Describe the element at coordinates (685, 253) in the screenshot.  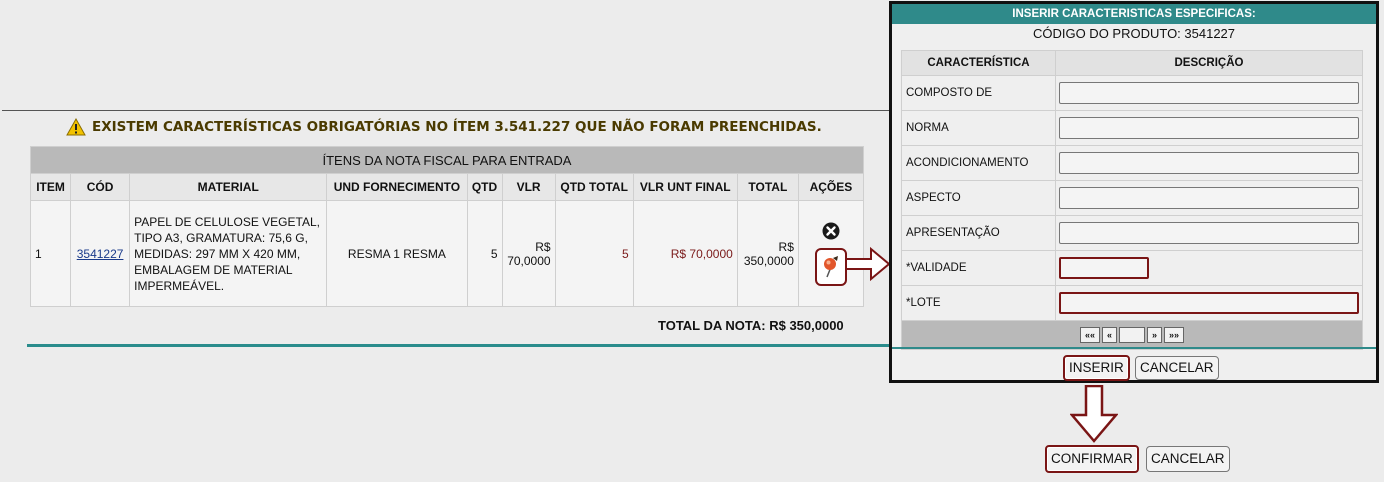
I see `cell-vlr-unt-final: R$ 70,0000` at that location.